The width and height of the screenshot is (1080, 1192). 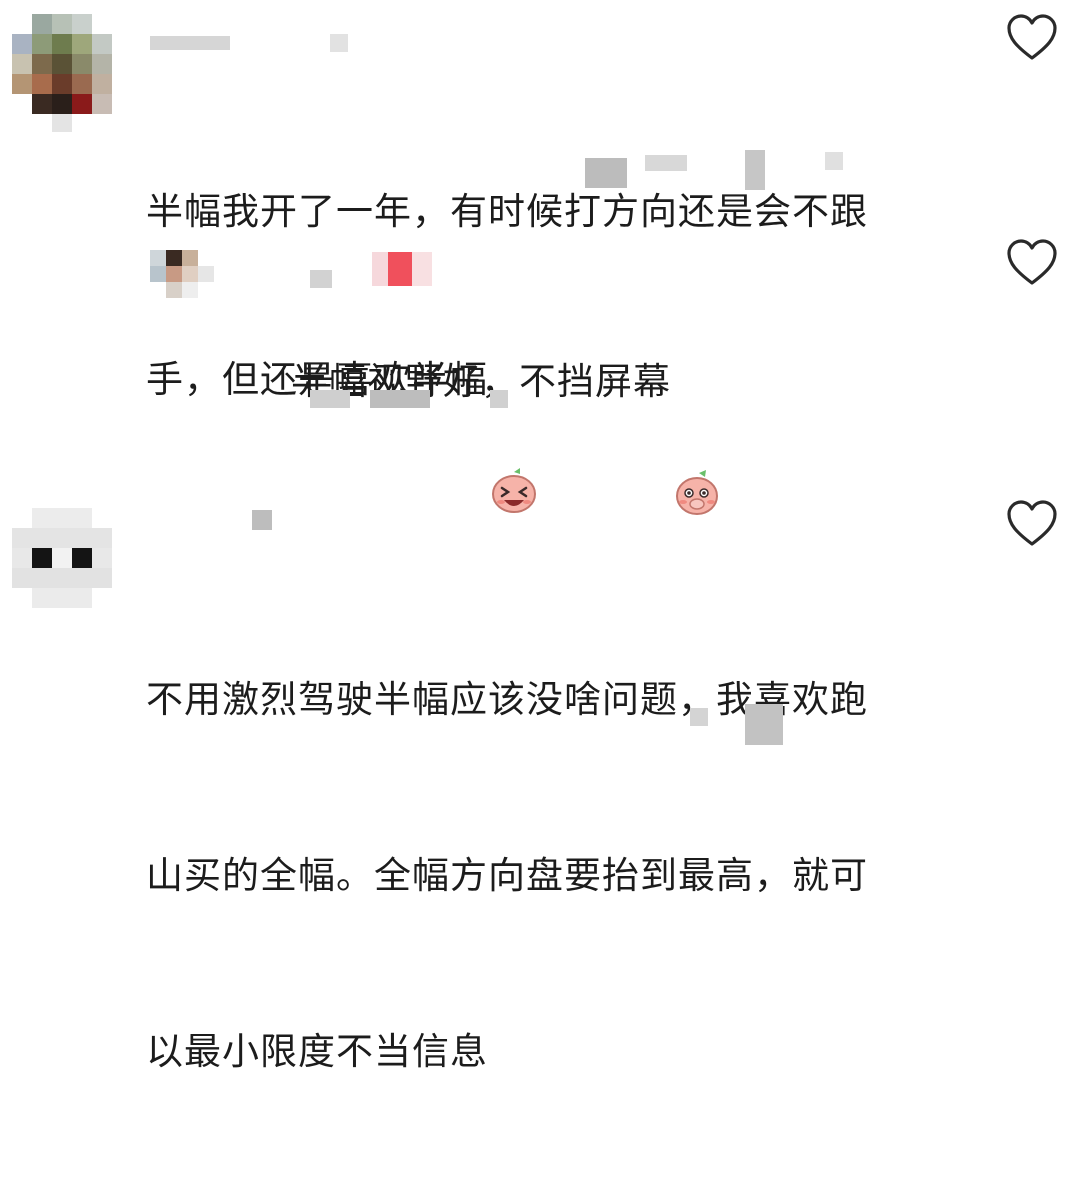 I want to click on shy-face-emoji-icon, so click(x=697, y=435).